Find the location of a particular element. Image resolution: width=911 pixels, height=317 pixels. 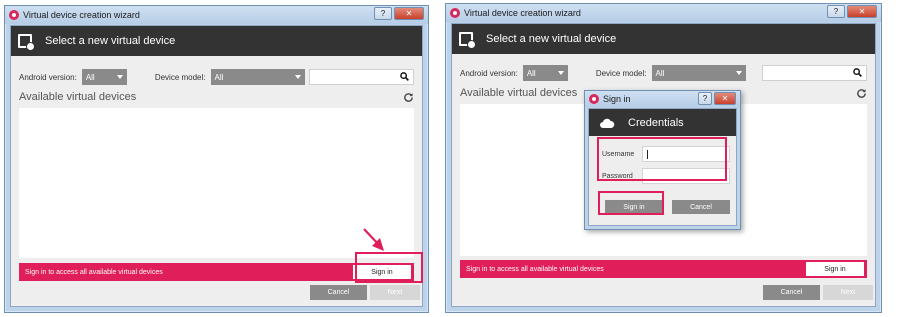

dialog-title-bar: Sign in ? ✕ is located at coordinates (662, 99).